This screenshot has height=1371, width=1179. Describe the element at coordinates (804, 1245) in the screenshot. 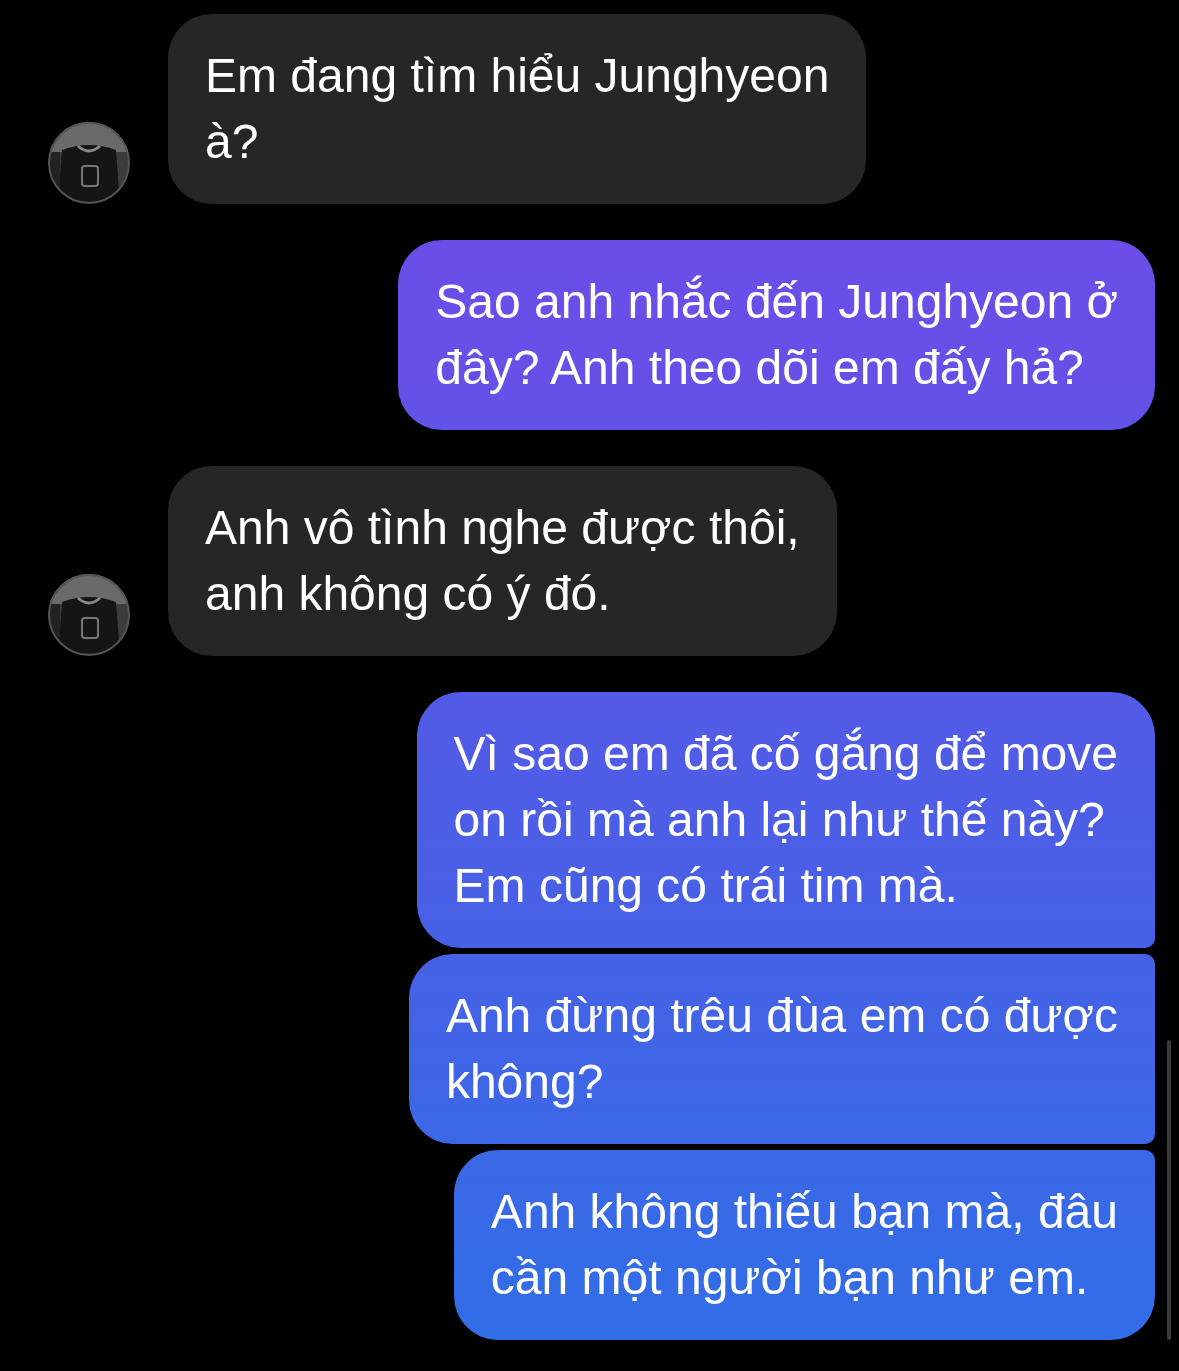

I see `sent-message: Anh không thiếu bạn mà, đâu cần một người bạn như em.` at that location.